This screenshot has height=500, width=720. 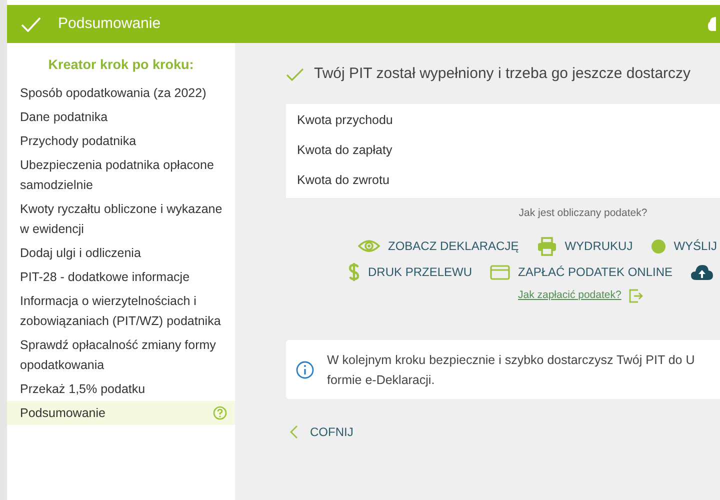 I want to click on sidebar-item: Sprawdź opłacalność zmiany formy opodatkowania, so click(x=121, y=355).